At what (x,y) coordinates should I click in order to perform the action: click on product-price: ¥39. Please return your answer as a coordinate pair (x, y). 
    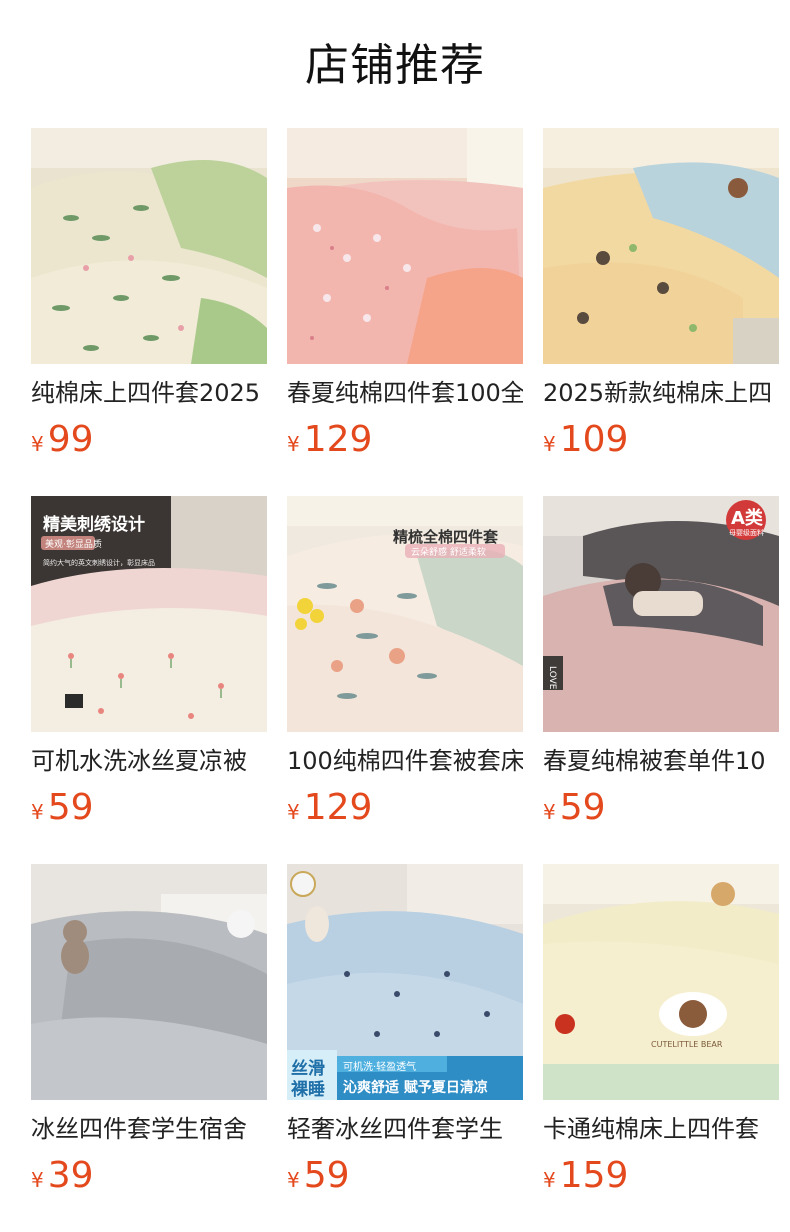
    Looking at the image, I should click on (149, 1176).